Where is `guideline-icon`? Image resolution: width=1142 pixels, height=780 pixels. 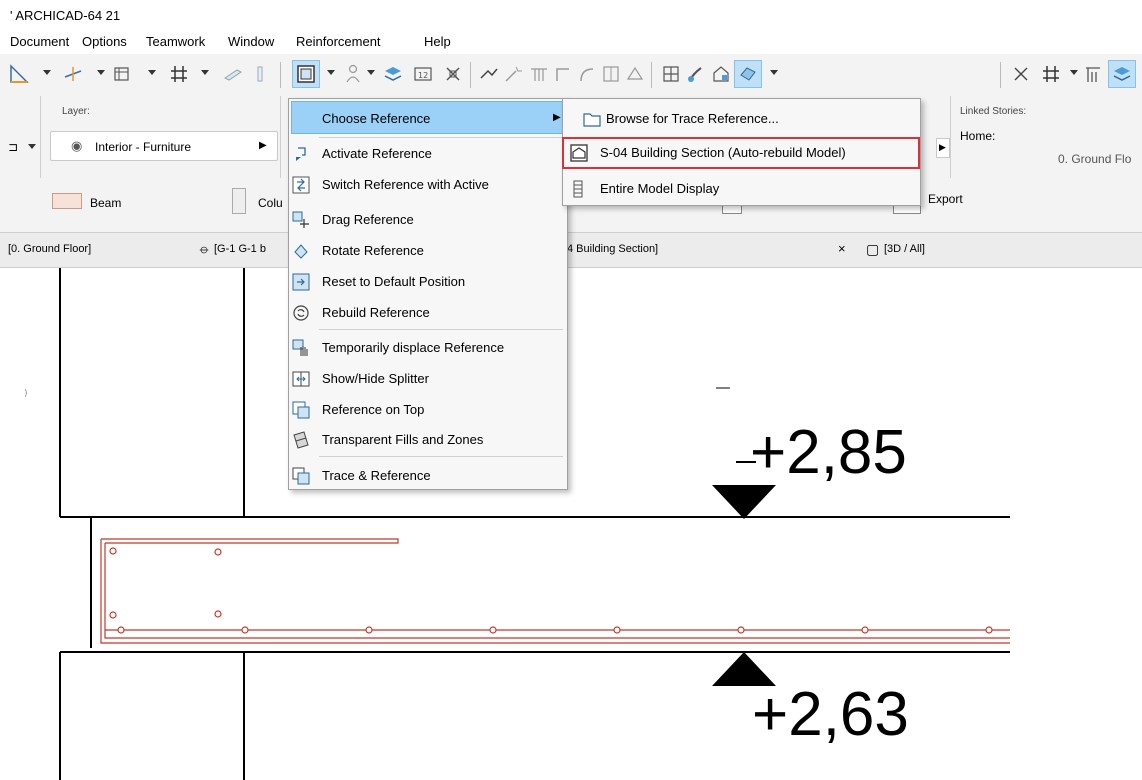
guideline-icon is located at coordinates (1093, 74).